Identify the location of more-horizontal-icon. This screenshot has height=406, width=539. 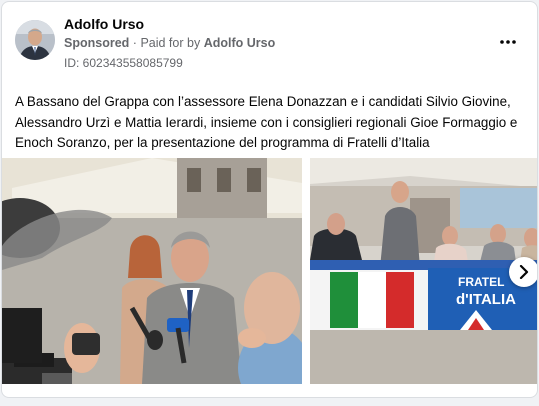
(508, 42).